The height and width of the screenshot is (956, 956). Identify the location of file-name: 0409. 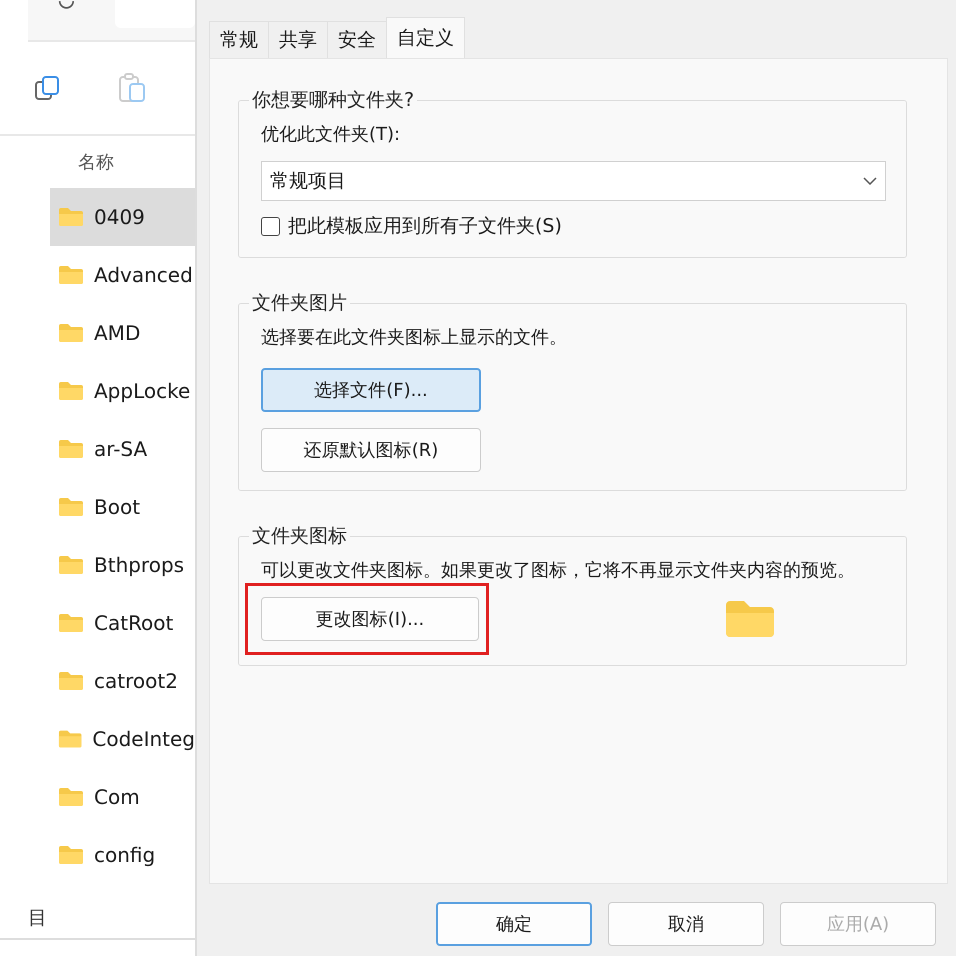
(119, 217).